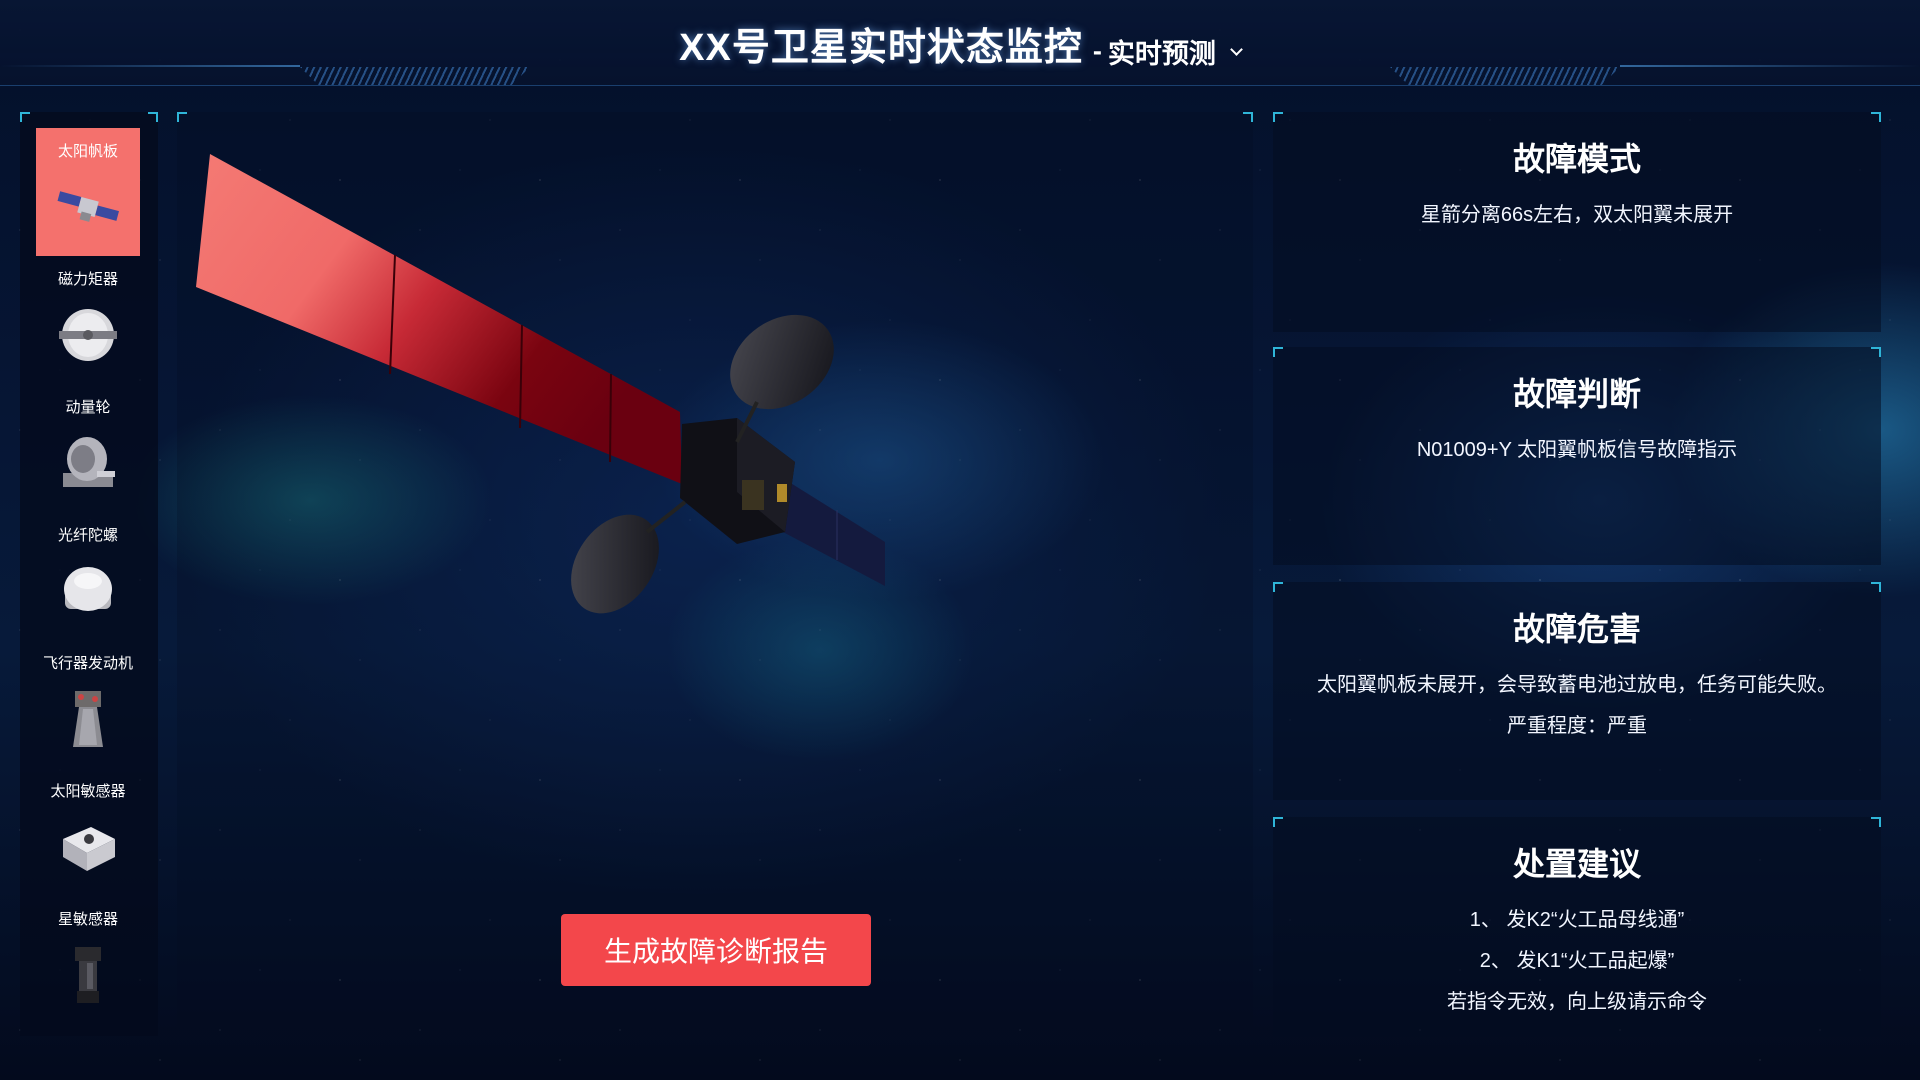 This screenshot has height=1080, width=1920. I want to click on engine-icon, so click(88, 719).